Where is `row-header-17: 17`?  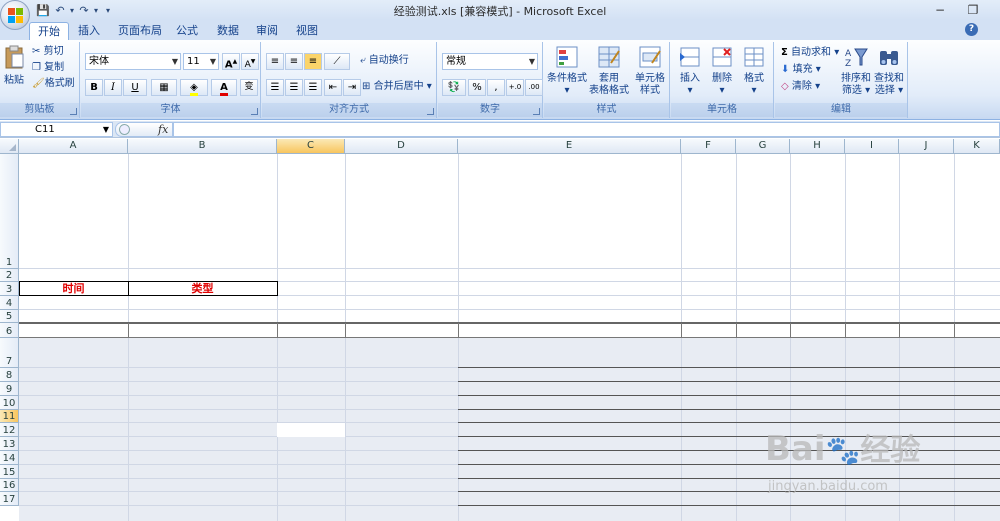 row-header-17: 17 is located at coordinates (9, 499).